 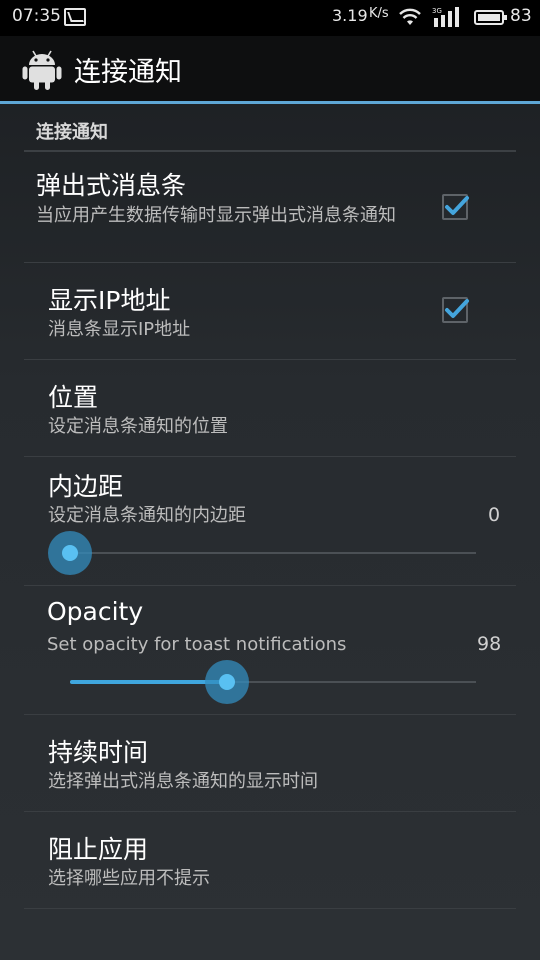 I want to click on battery-level: 83, so click(x=521, y=16).